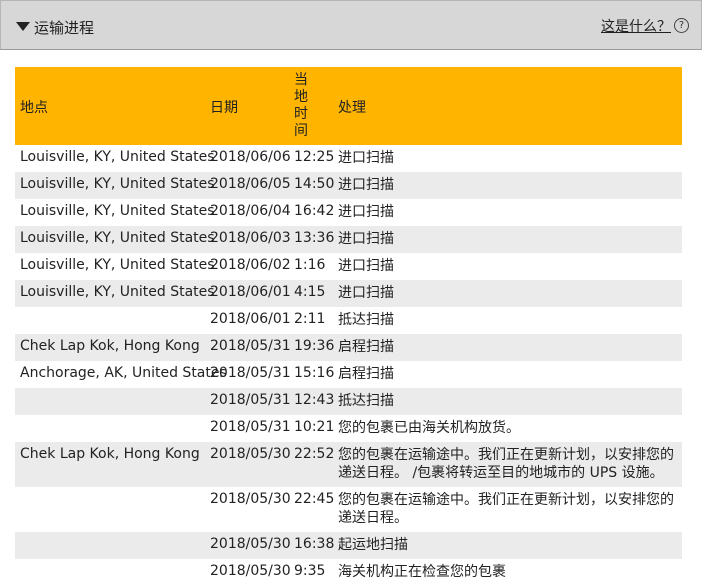 Image resolution: width=704 pixels, height=586 pixels. I want to click on table-row: 2018/05/30 16:38 起运地扫描, so click(348, 545).